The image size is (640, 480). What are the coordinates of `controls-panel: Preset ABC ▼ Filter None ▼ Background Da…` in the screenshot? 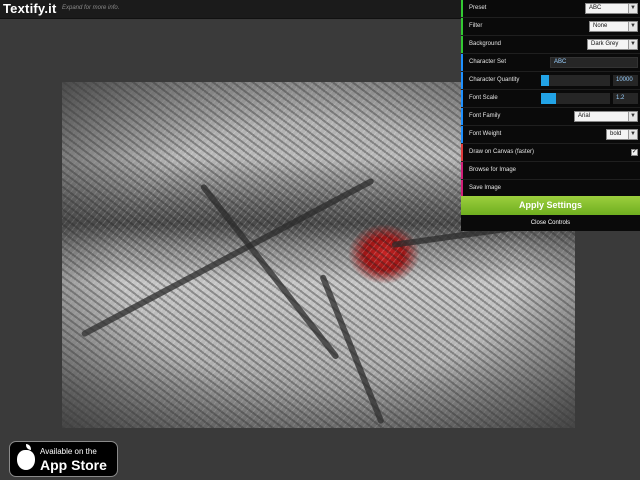 It's located at (550, 115).